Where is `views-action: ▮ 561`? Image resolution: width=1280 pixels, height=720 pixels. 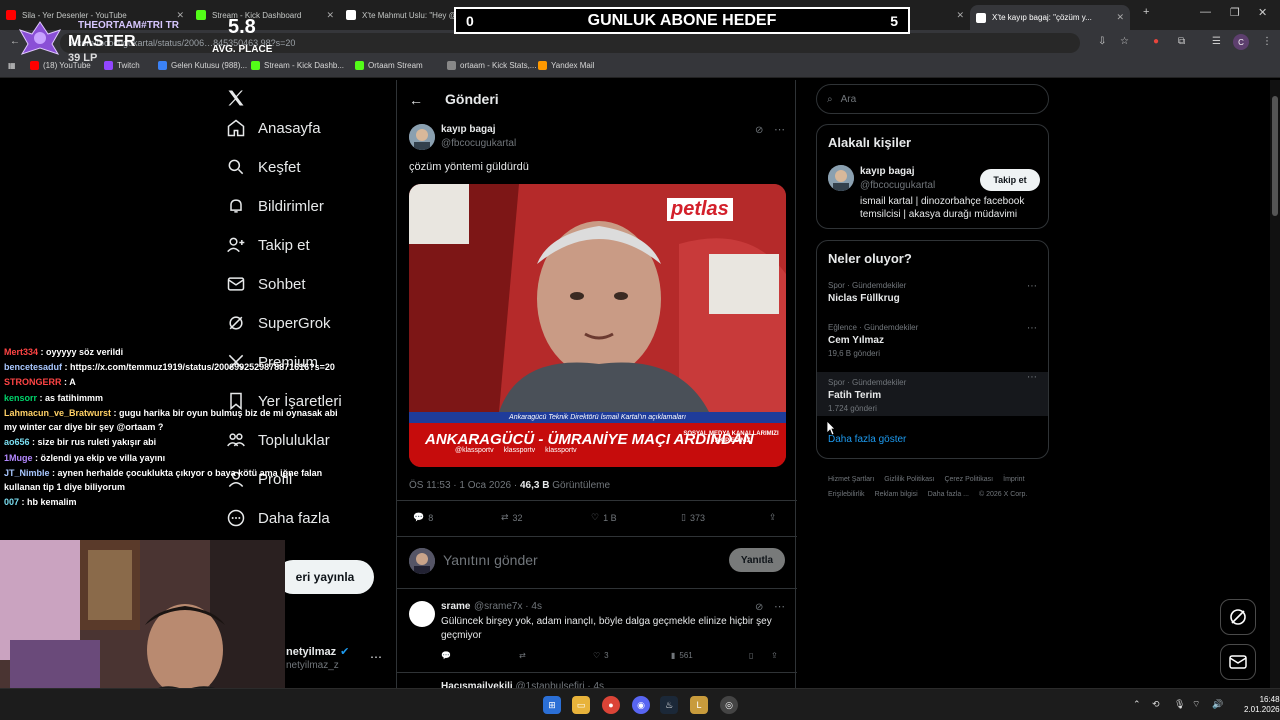 views-action: ▮ 561 is located at coordinates (682, 655).